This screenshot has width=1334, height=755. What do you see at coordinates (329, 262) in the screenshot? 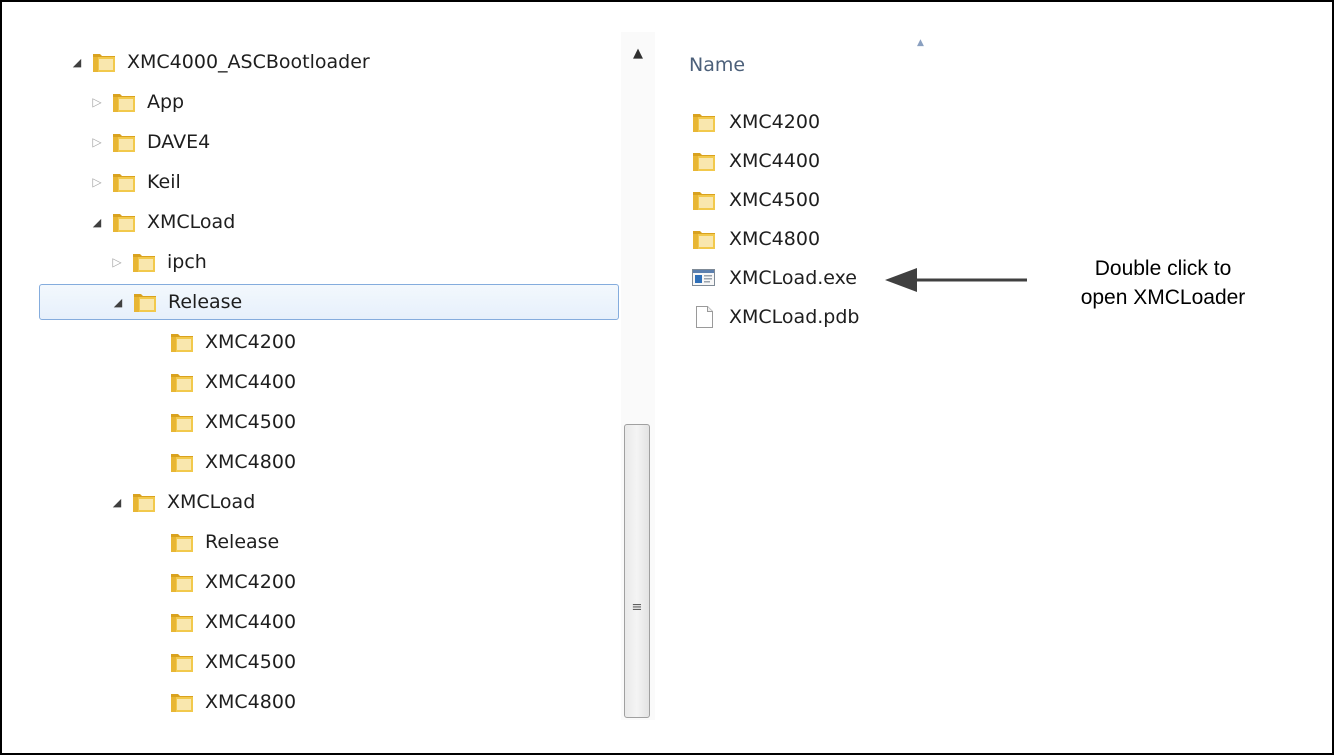
I see `tree-item: ▷ ipch` at bounding box center [329, 262].